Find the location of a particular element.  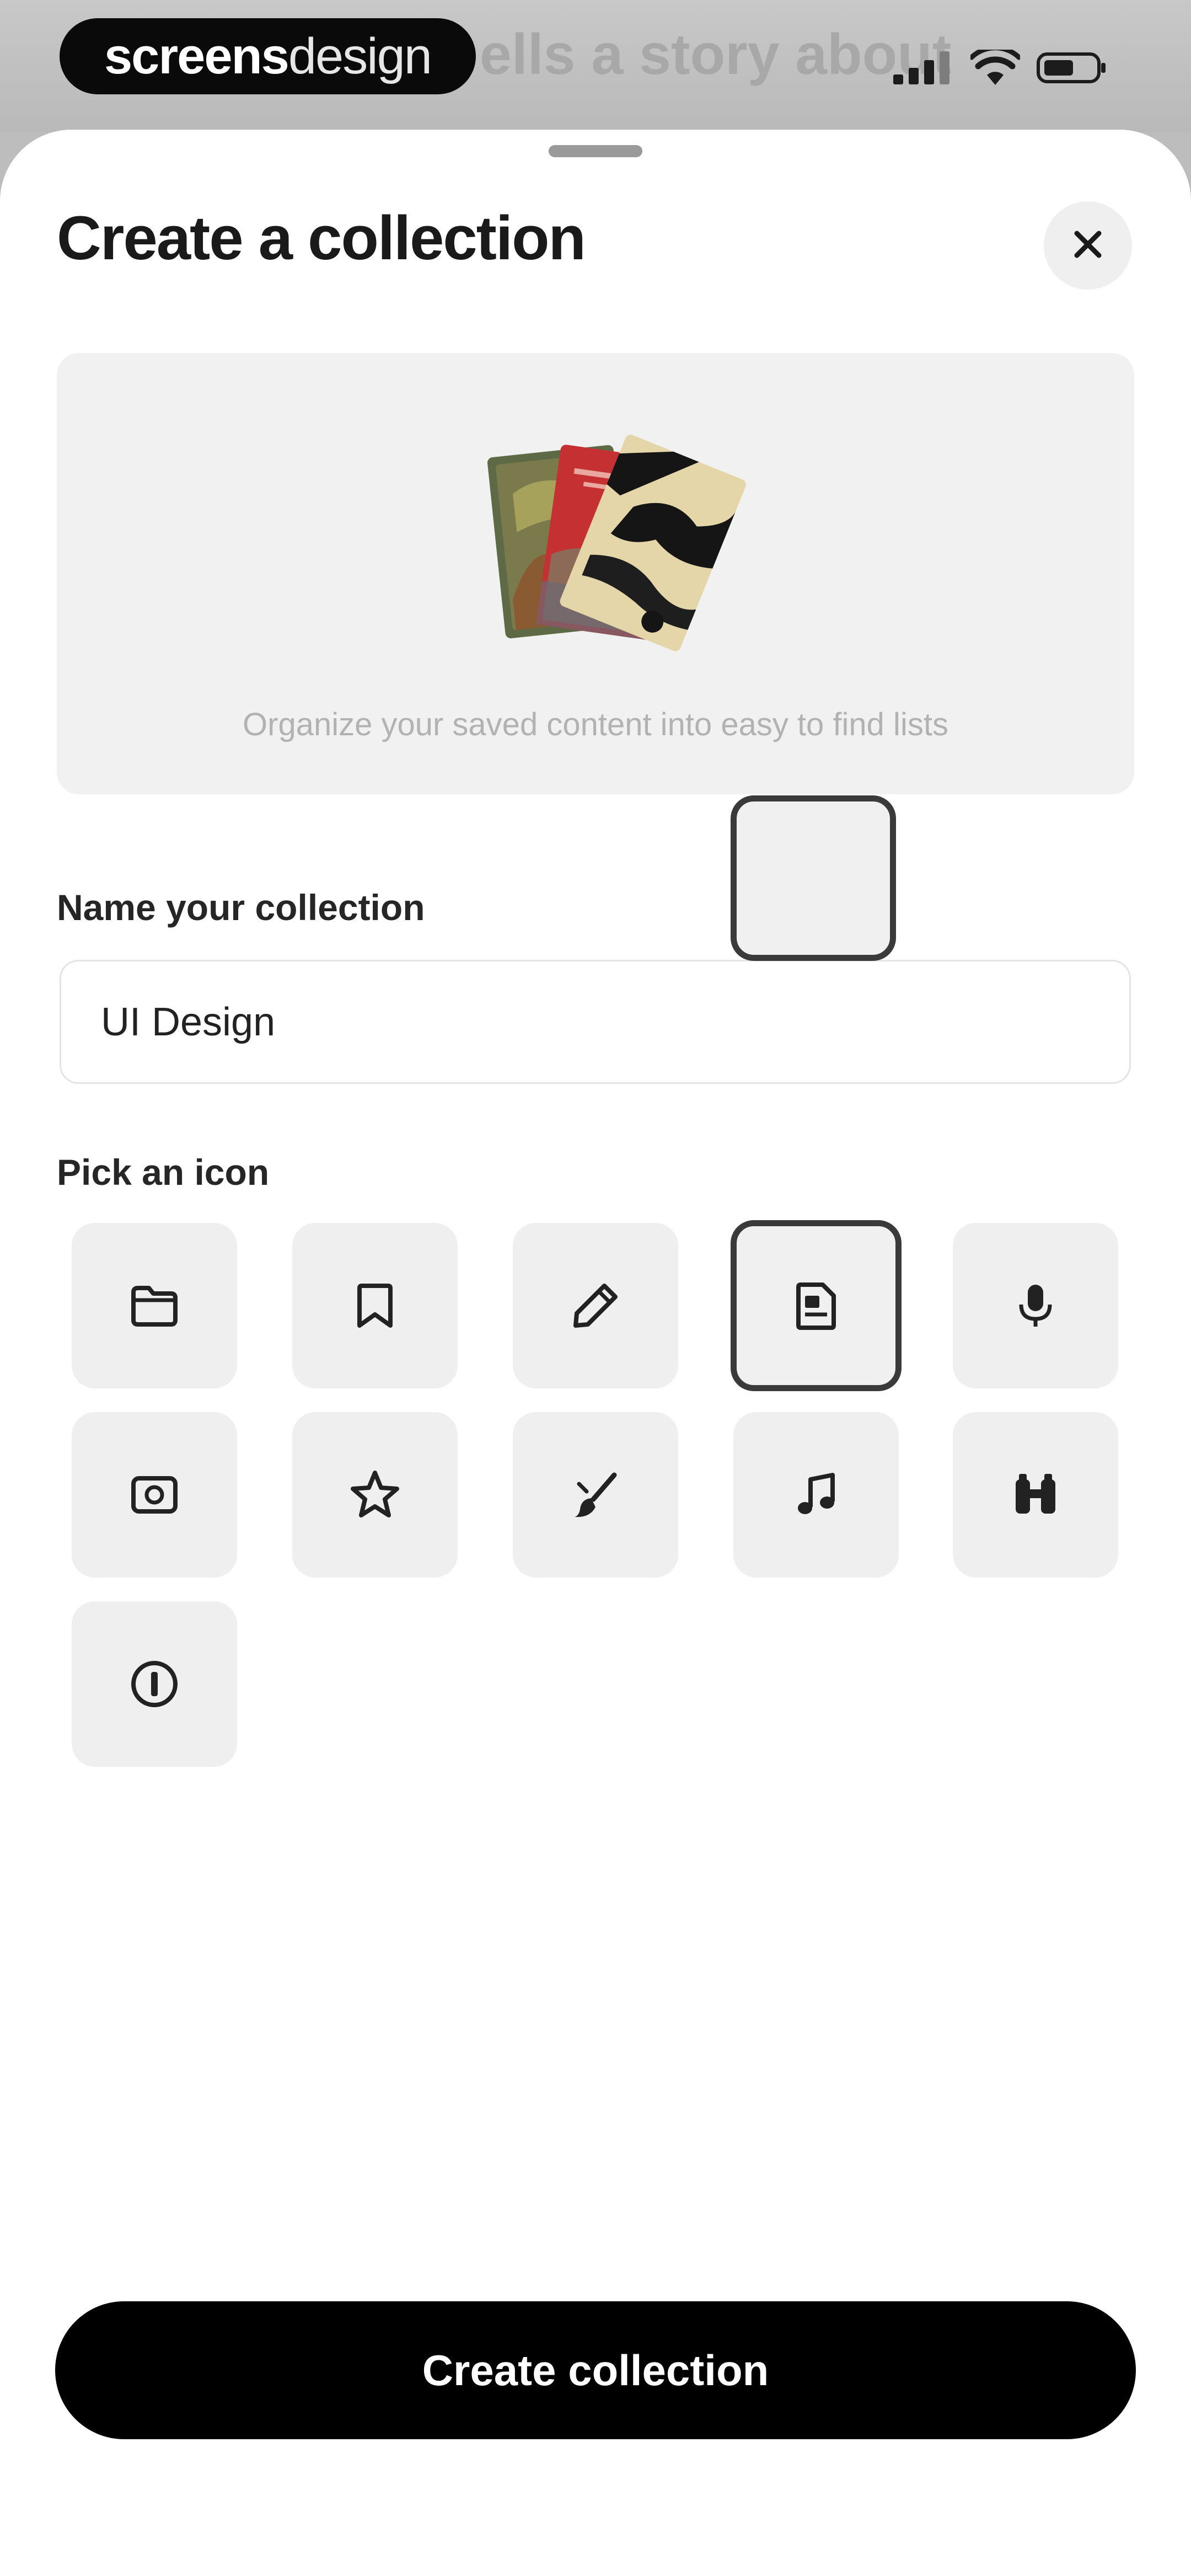

brush-icon is located at coordinates (595, 1494).